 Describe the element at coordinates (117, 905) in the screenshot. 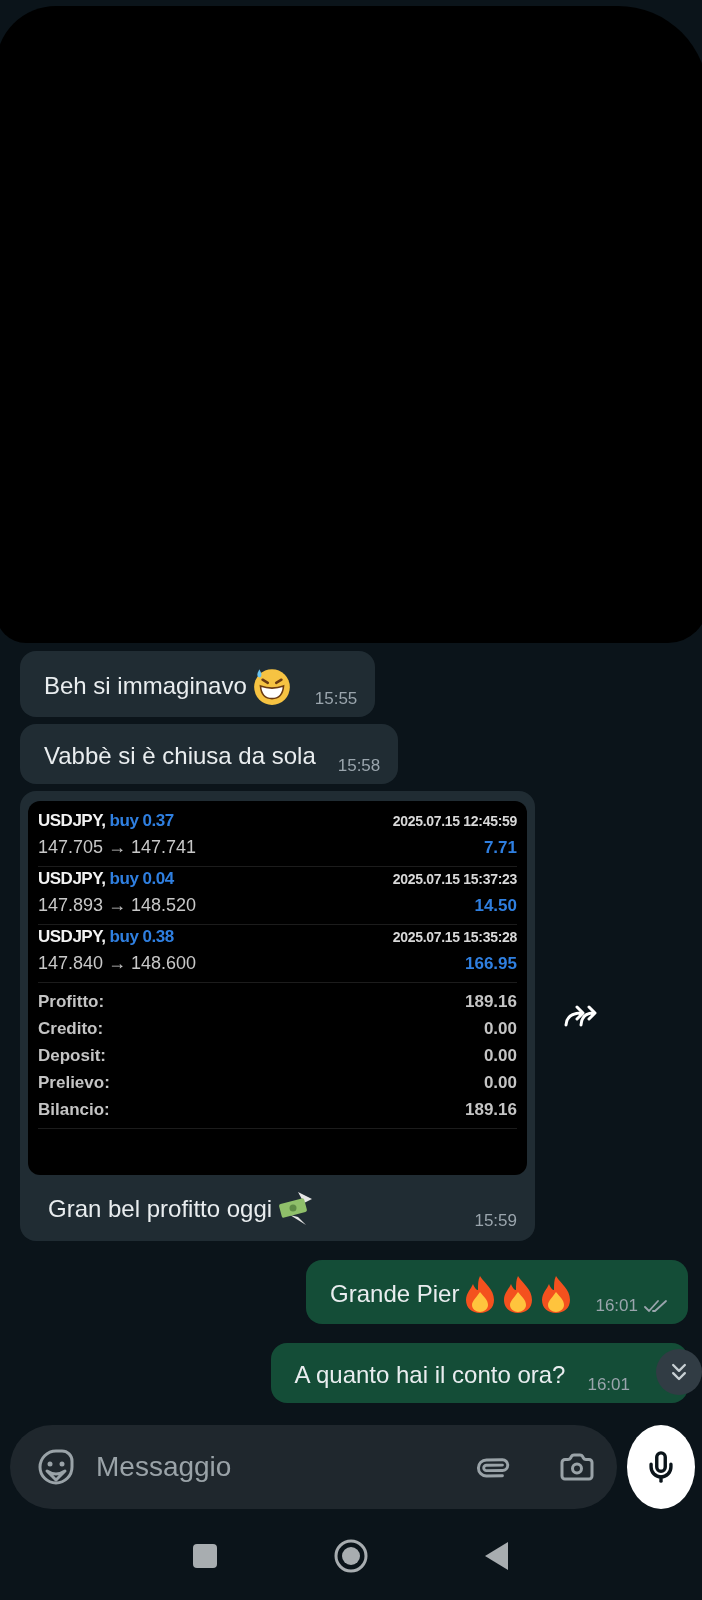

I see `trade-prices: 147.893 → 148.520` at that location.